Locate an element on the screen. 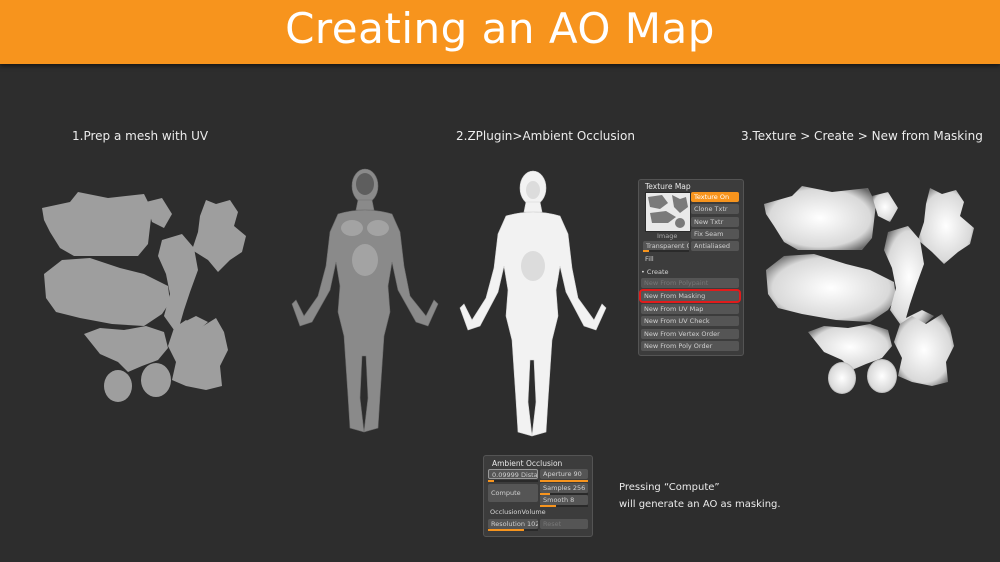  aperture-value: 90 is located at coordinates (577, 474).